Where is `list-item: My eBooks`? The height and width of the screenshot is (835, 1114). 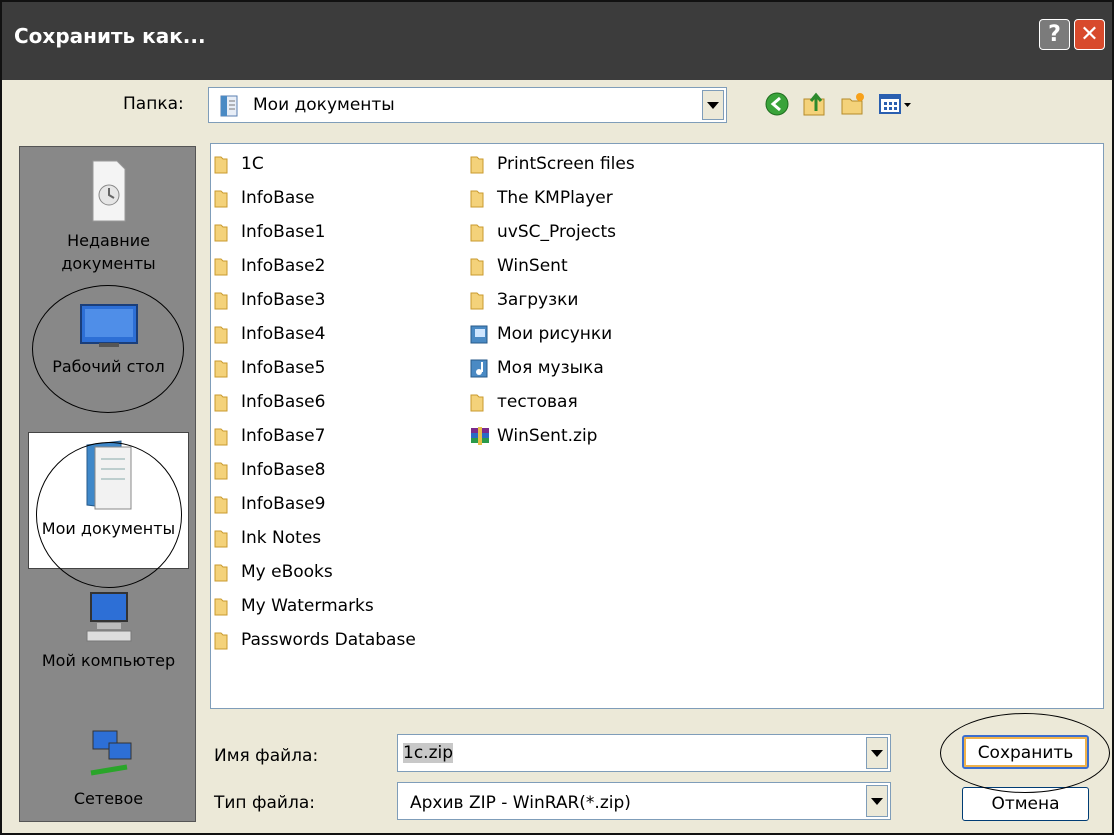 list-item: My eBooks is located at coordinates (273, 572).